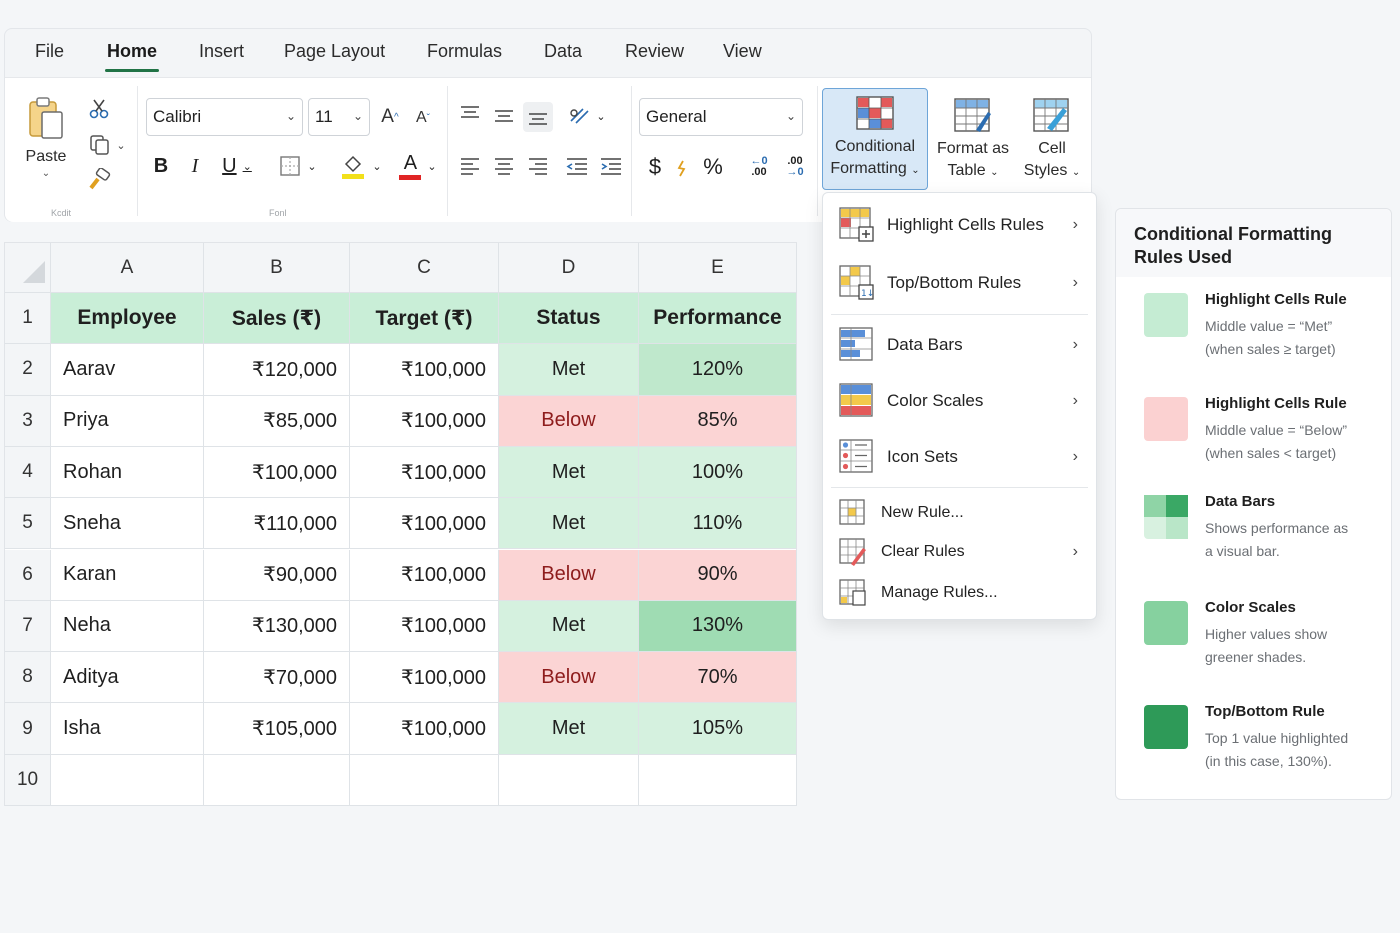  Describe the element at coordinates (470, 166) in the screenshot. I see `align-left-button` at that location.